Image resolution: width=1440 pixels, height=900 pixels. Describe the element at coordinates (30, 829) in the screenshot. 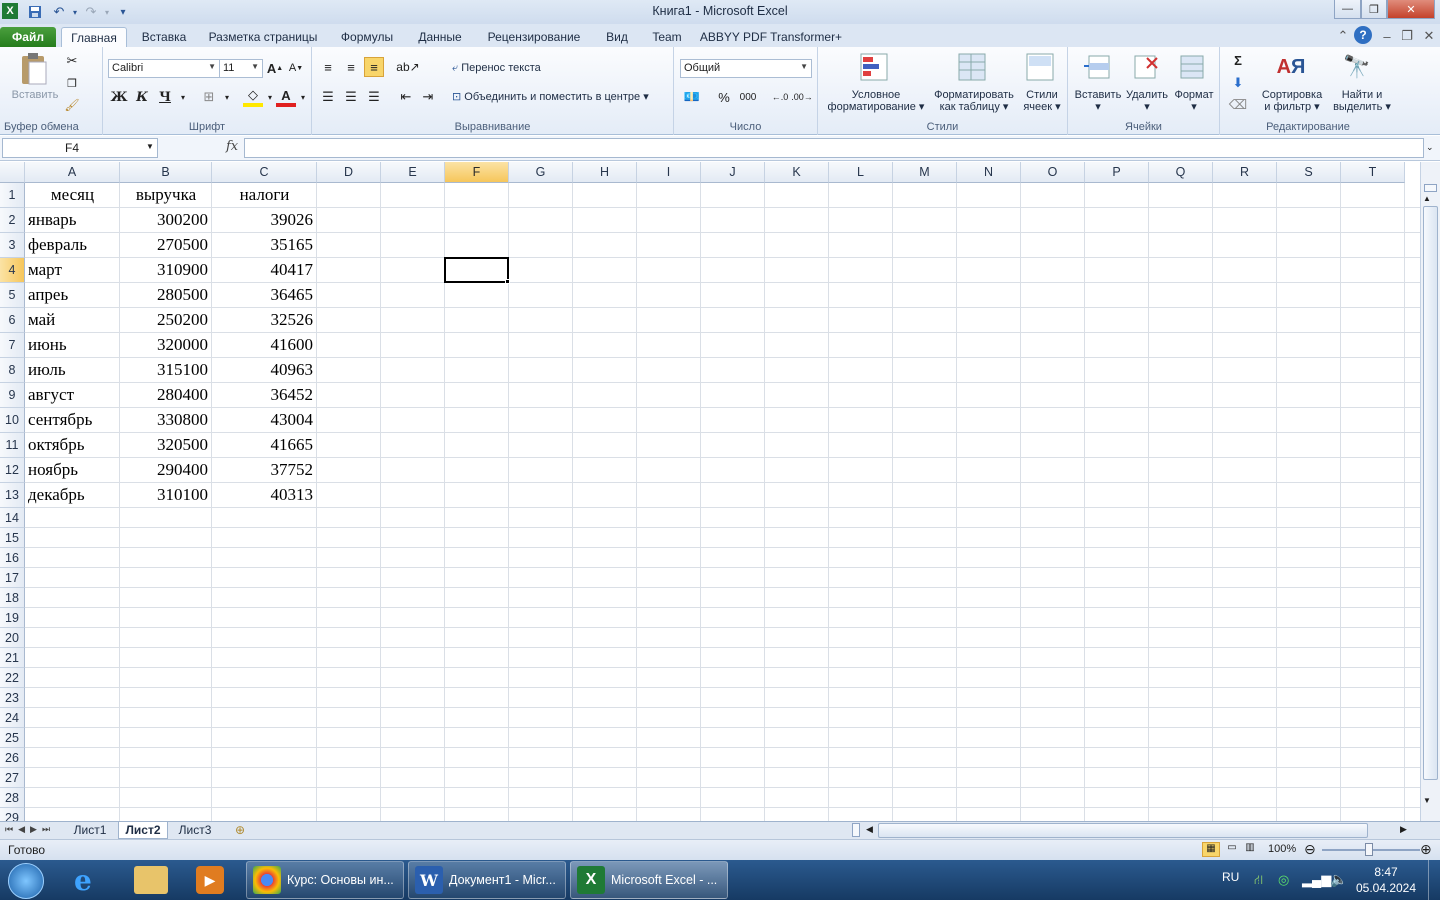

I see `sheet-nav-icons: ⏮◀▶⏭` at that location.